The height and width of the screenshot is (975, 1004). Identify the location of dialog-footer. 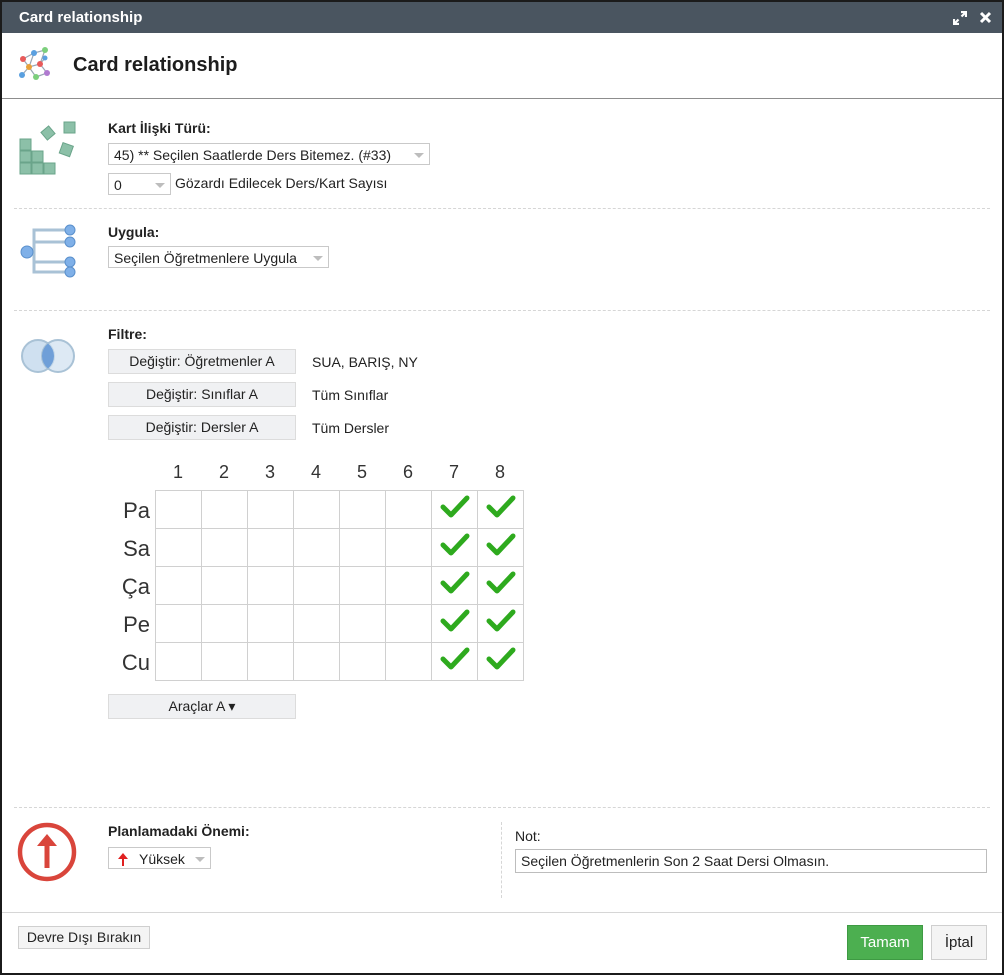
(502, 912).